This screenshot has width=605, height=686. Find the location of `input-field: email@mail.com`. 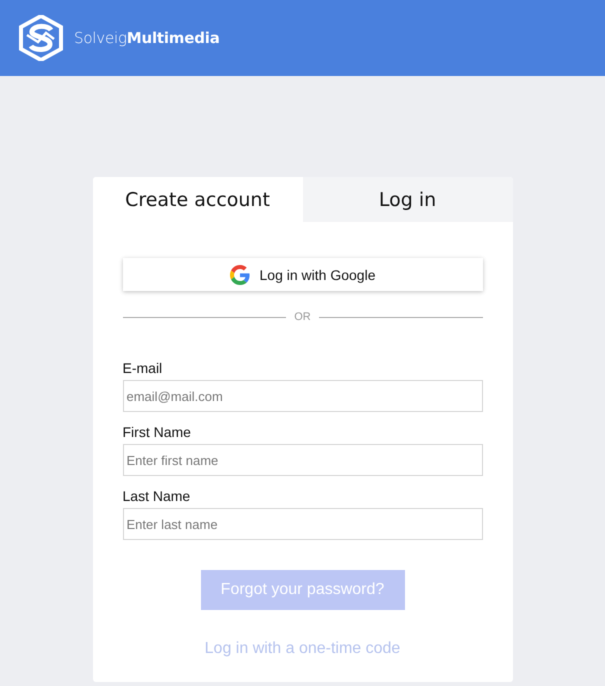

input-field: email@mail.com is located at coordinates (302, 396).